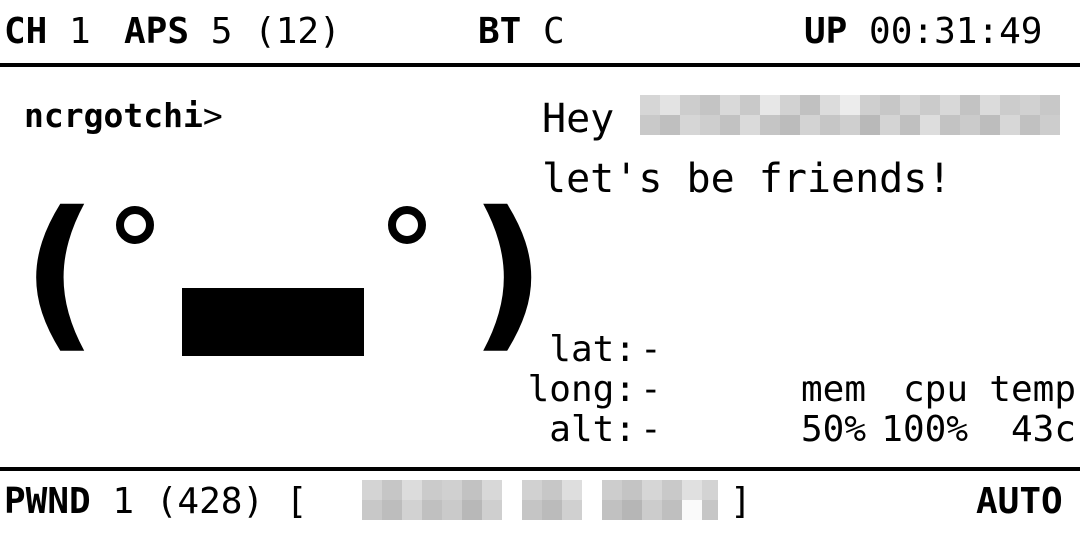 This screenshot has width=1080, height=540. Describe the element at coordinates (500, 31) in the screenshot. I see `bt-label: BT` at that location.